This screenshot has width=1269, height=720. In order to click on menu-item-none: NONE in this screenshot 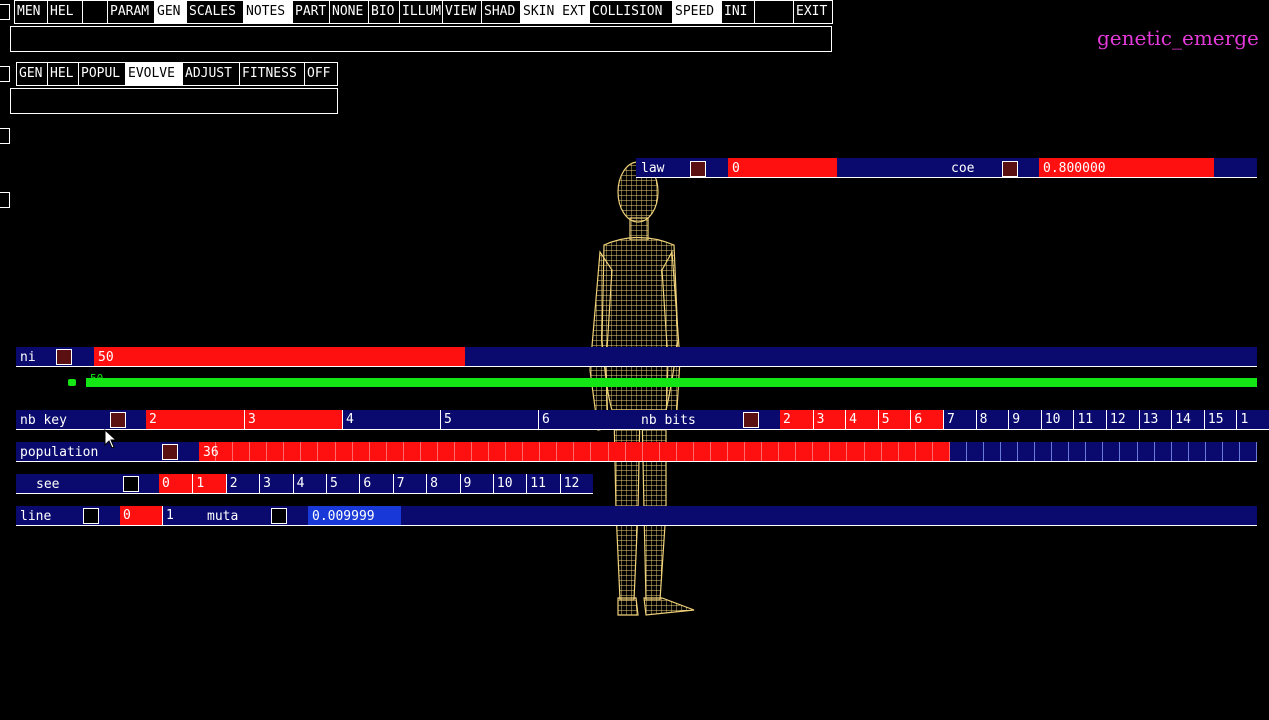, I will do `click(348, 12)`.